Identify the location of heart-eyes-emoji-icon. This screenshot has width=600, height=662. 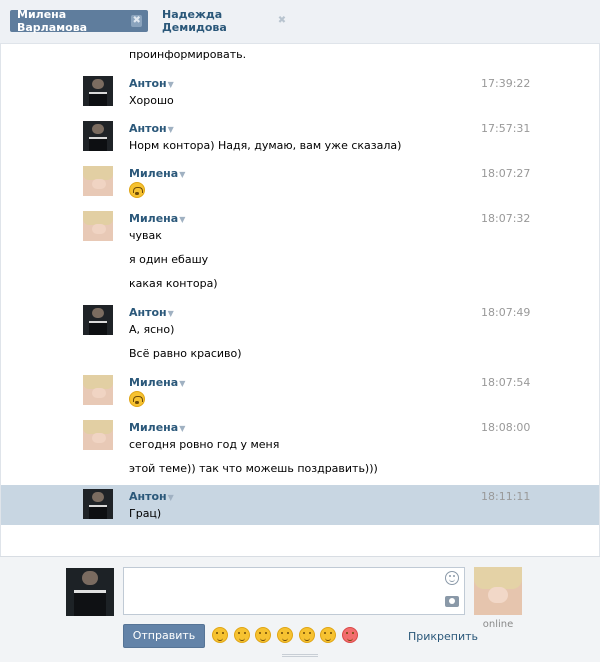
(350, 635).